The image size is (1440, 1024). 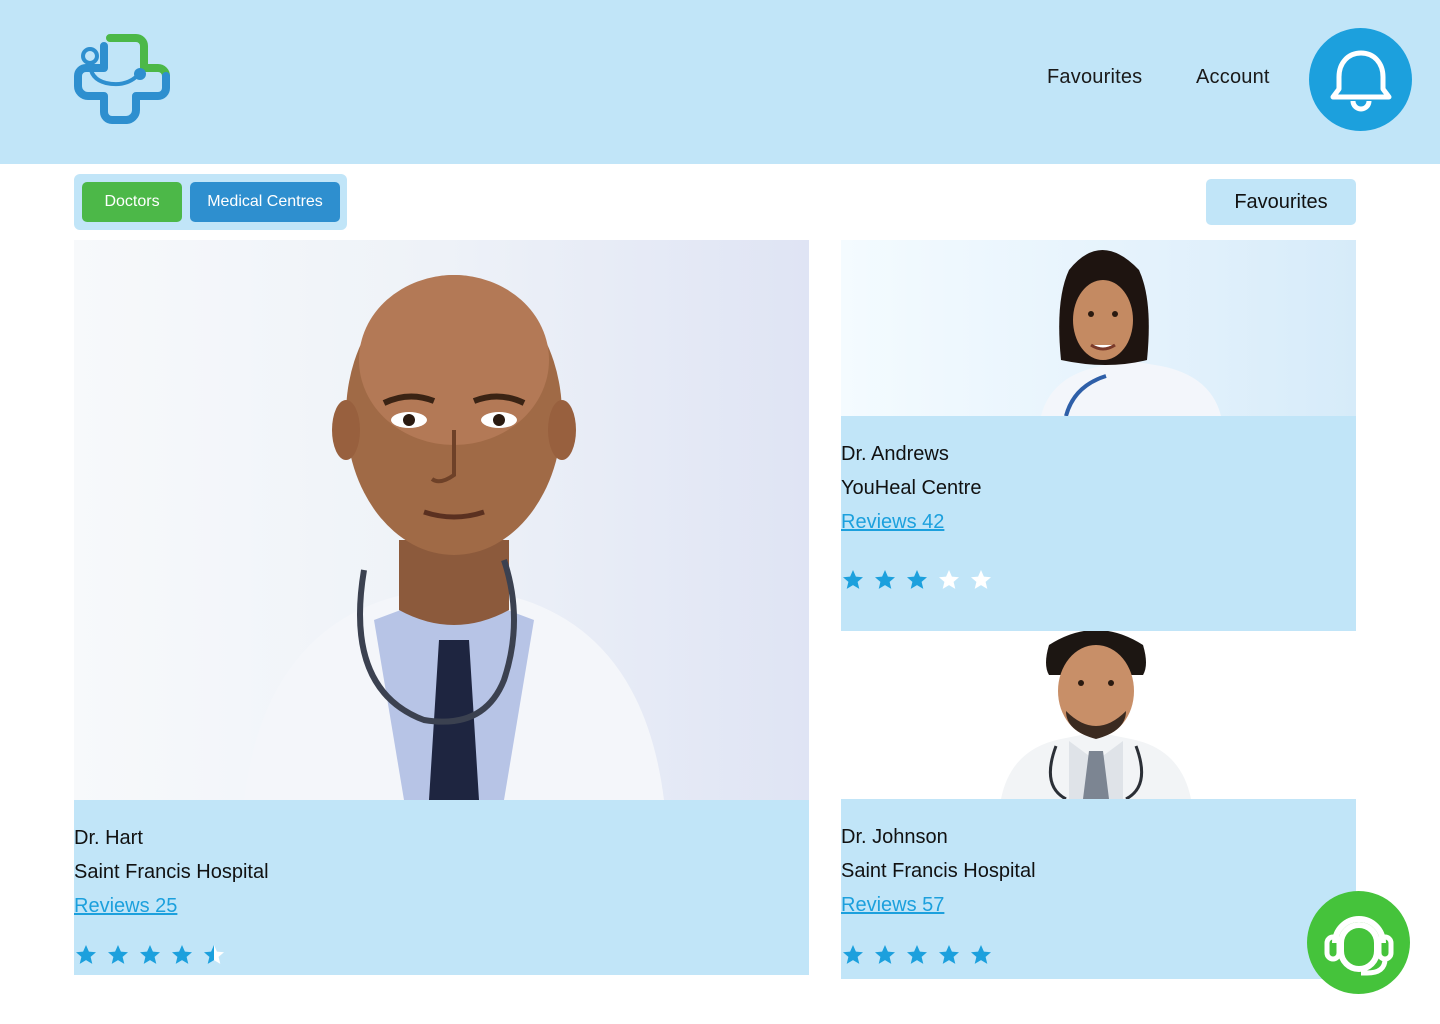 What do you see at coordinates (894, 837) in the screenshot?
I see `doctor-name: Dr. Johnson` at bounding box center [894, 837].